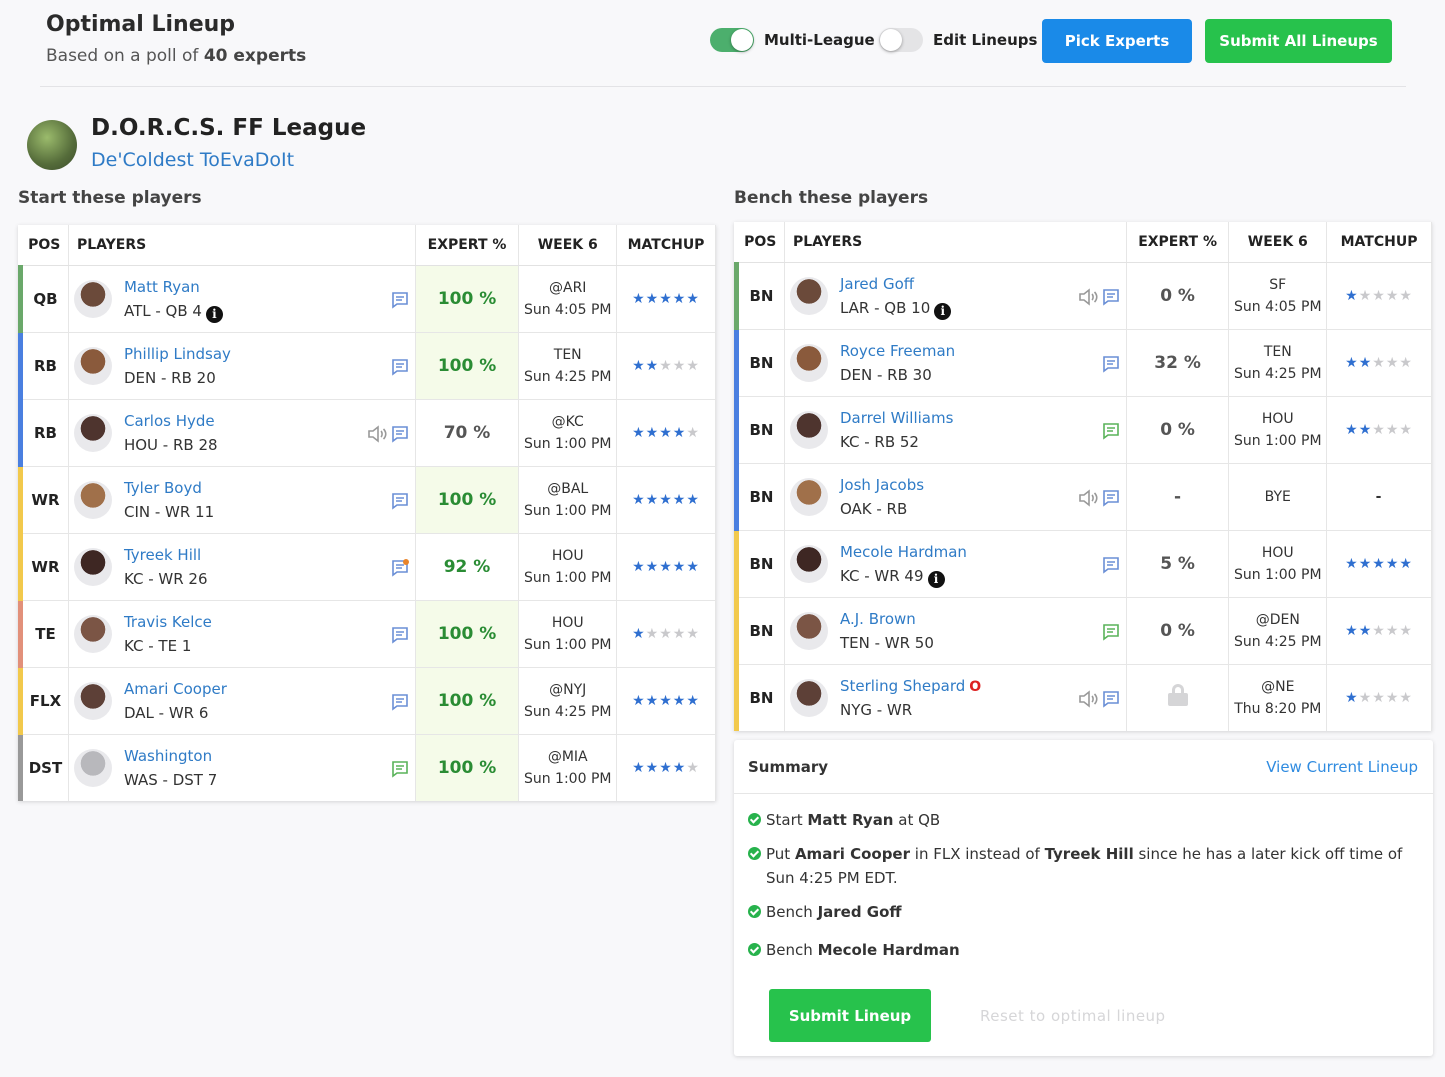 Image resolution: width=1445 pixels, height=1077 pixels. What do you see at coordinates (1298, 41) in the screenshot?
I see `submit-all-lineups-button: Submit All Lineups` at bounding box center [1298, 41].